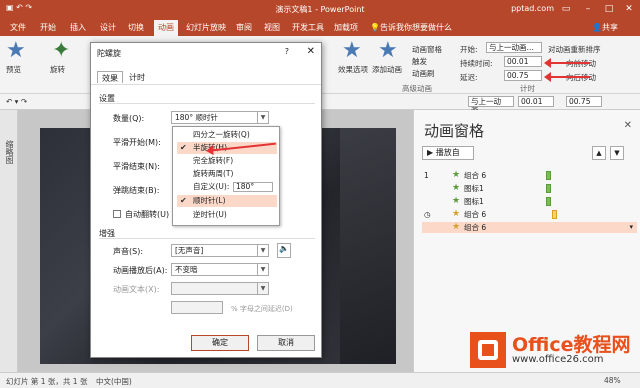 The width and height of the screenshot is (640, 388). Describe the element at coordinates (419, 61) in the screenshot. I see `trigger-button: 触发` at that location.